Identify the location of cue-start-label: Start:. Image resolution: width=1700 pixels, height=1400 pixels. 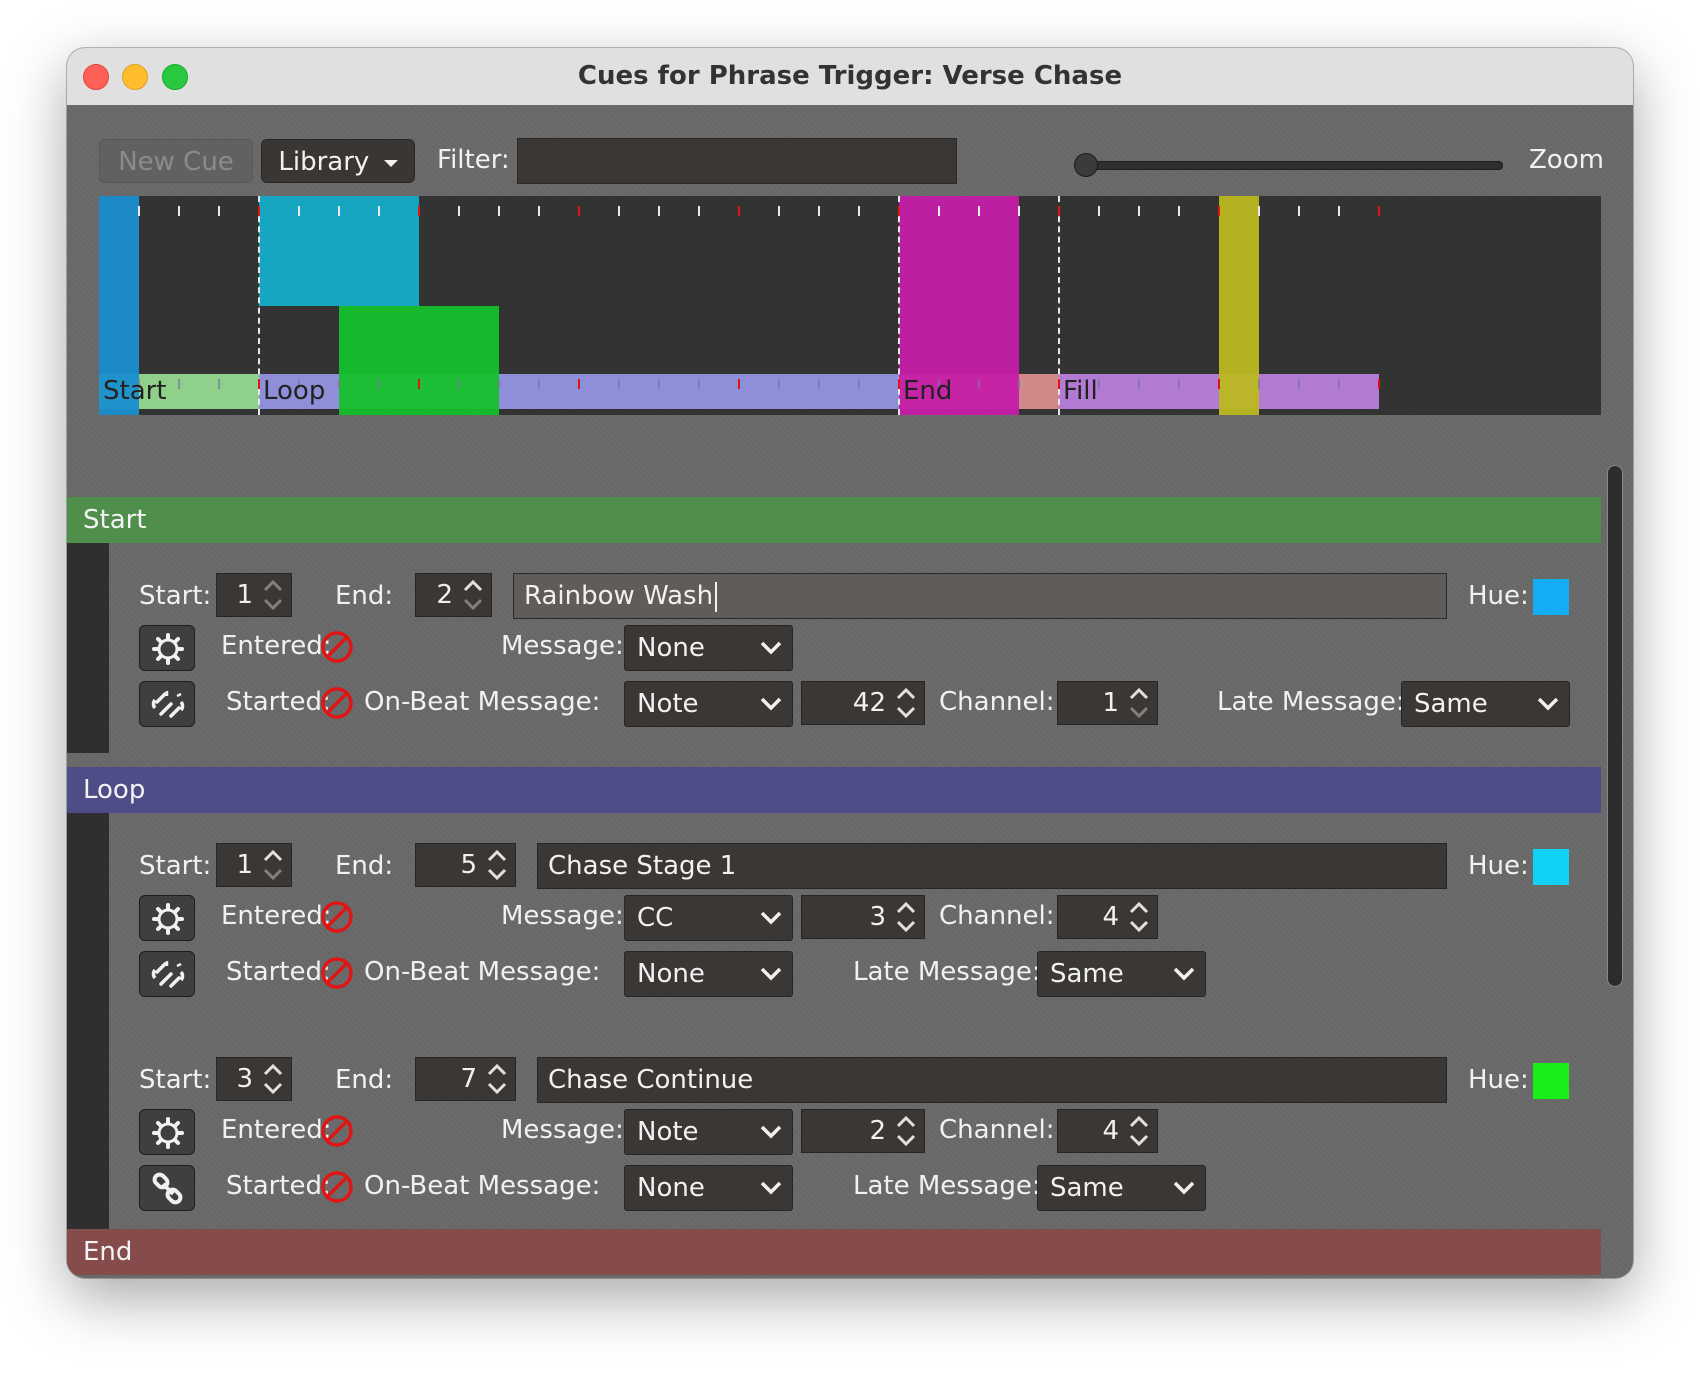
(175, 1080).